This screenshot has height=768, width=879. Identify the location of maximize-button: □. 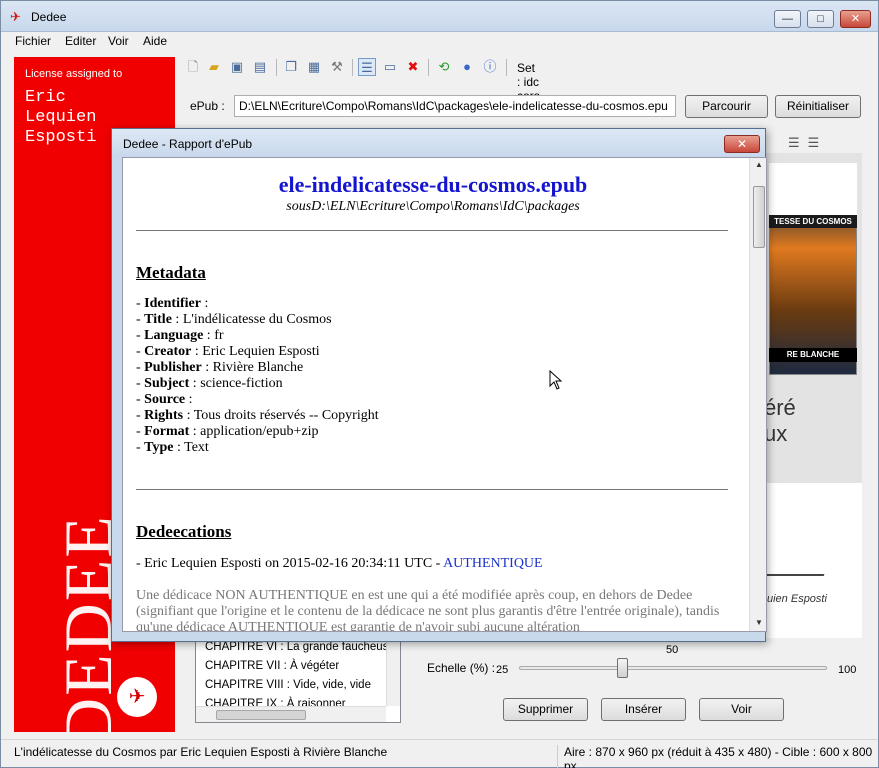
(820, 19).